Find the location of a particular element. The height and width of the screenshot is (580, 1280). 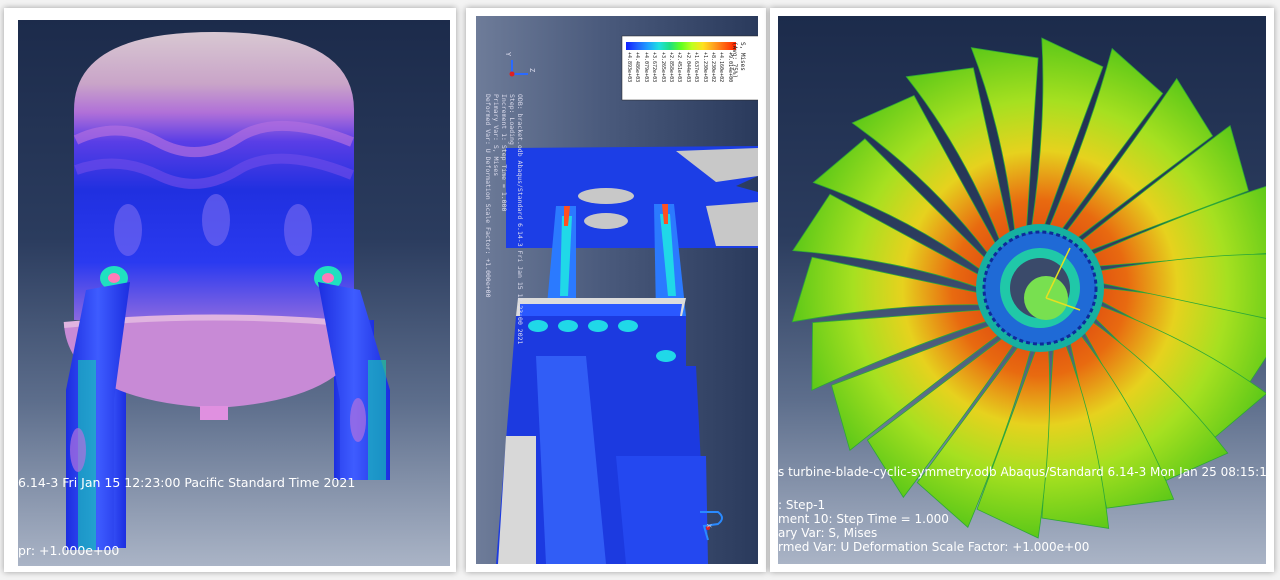

triad-icon-bottom is located at coordinates (714, 524).